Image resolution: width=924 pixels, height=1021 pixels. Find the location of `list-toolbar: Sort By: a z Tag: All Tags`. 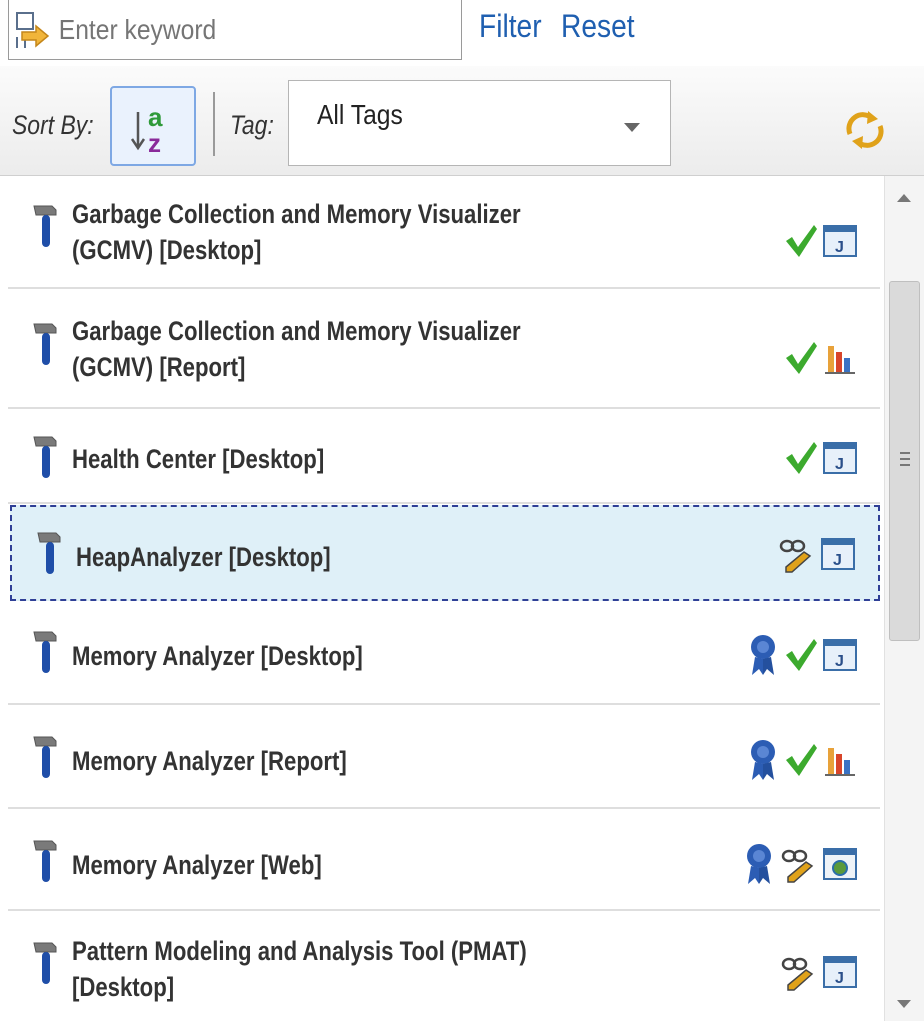

list-toolbar: Sort By: a z Tag: All Tags is located at coordinates (462, 121).